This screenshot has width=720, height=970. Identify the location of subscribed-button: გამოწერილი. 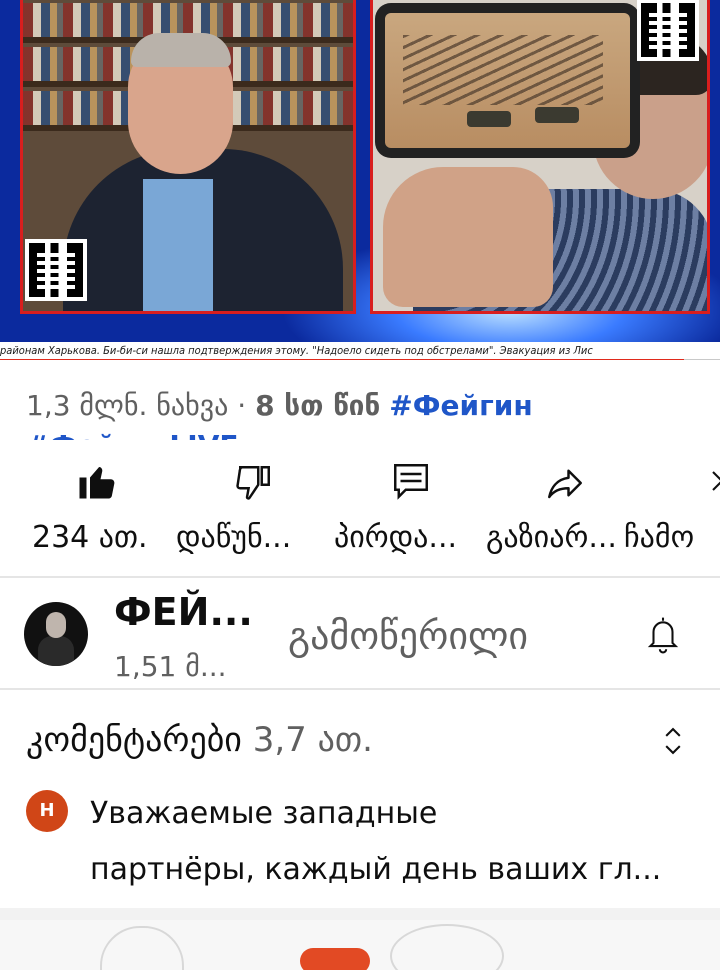
(408, 636).